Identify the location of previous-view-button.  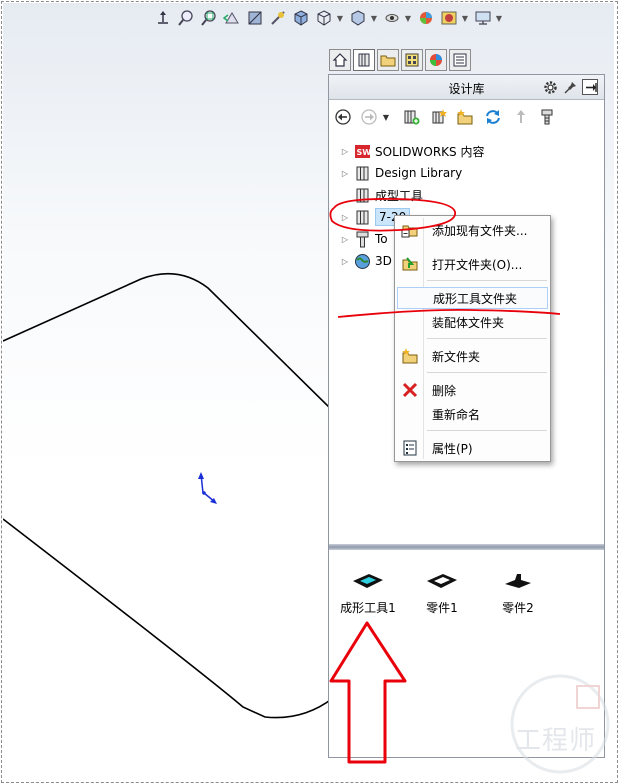
(231, 18).